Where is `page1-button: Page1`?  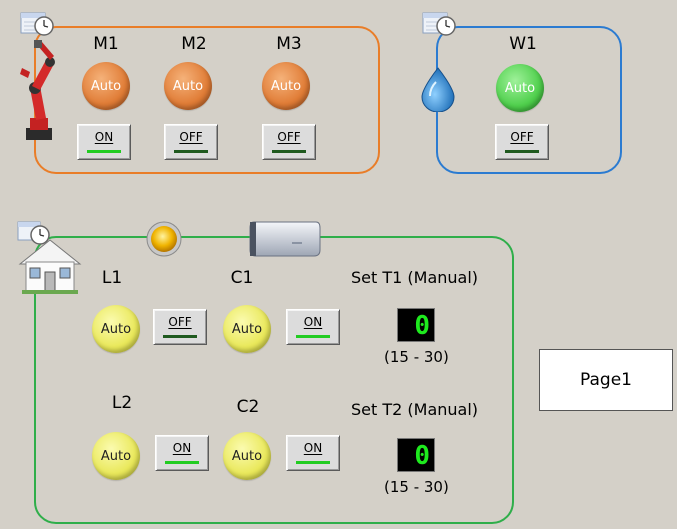 page1-button: Page1 is located at coordinates (606, 380).